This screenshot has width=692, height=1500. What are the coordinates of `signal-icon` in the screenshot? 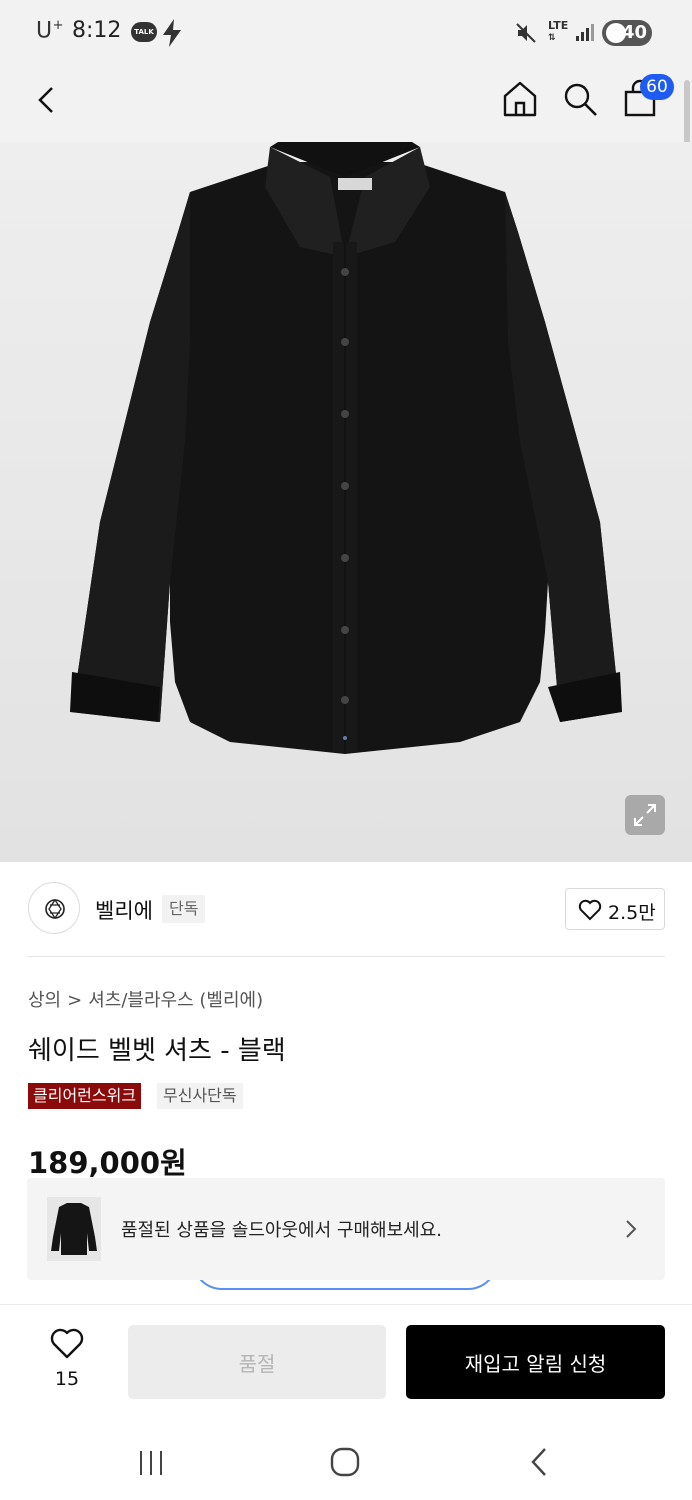 It's located at (585, 32).